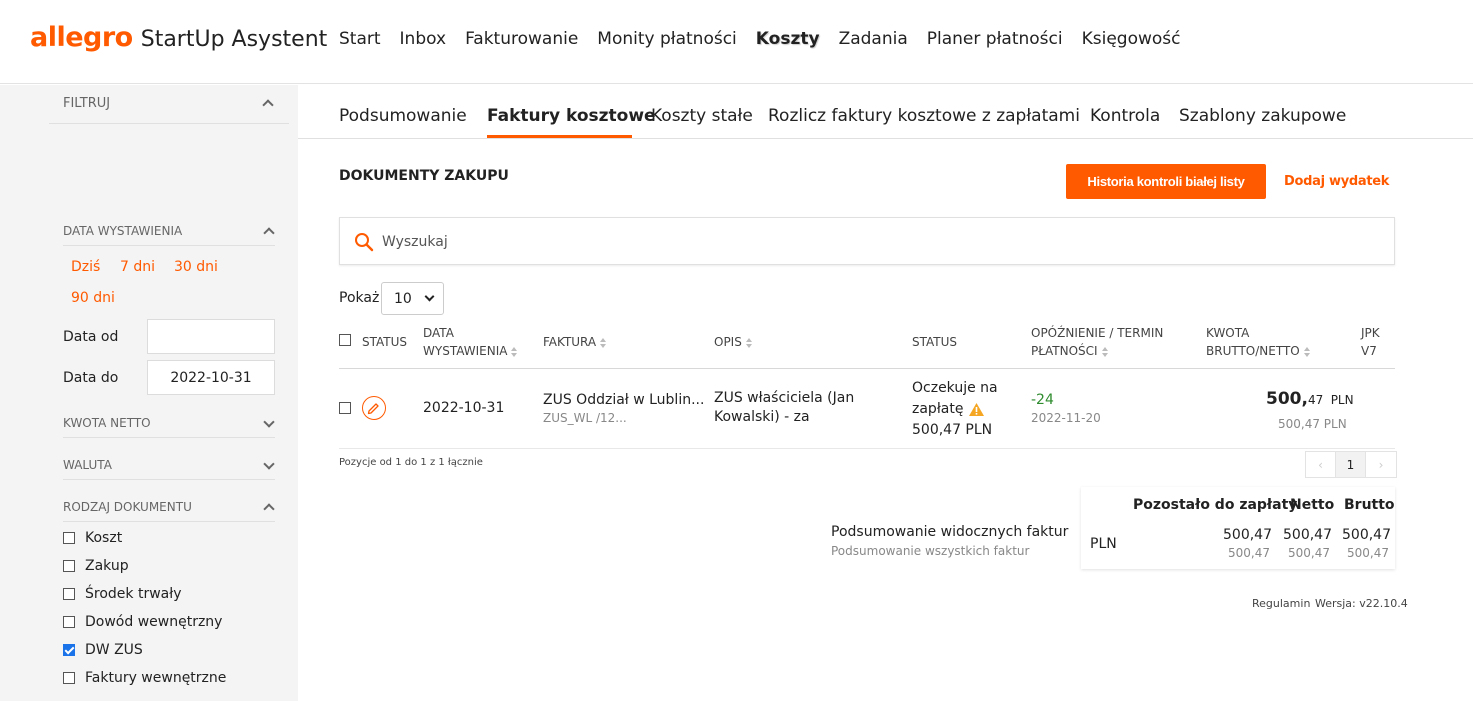  Describe the element at coordinates (464, 408) in the screenshot. I see `row-date: 2022-10-31` at that location.